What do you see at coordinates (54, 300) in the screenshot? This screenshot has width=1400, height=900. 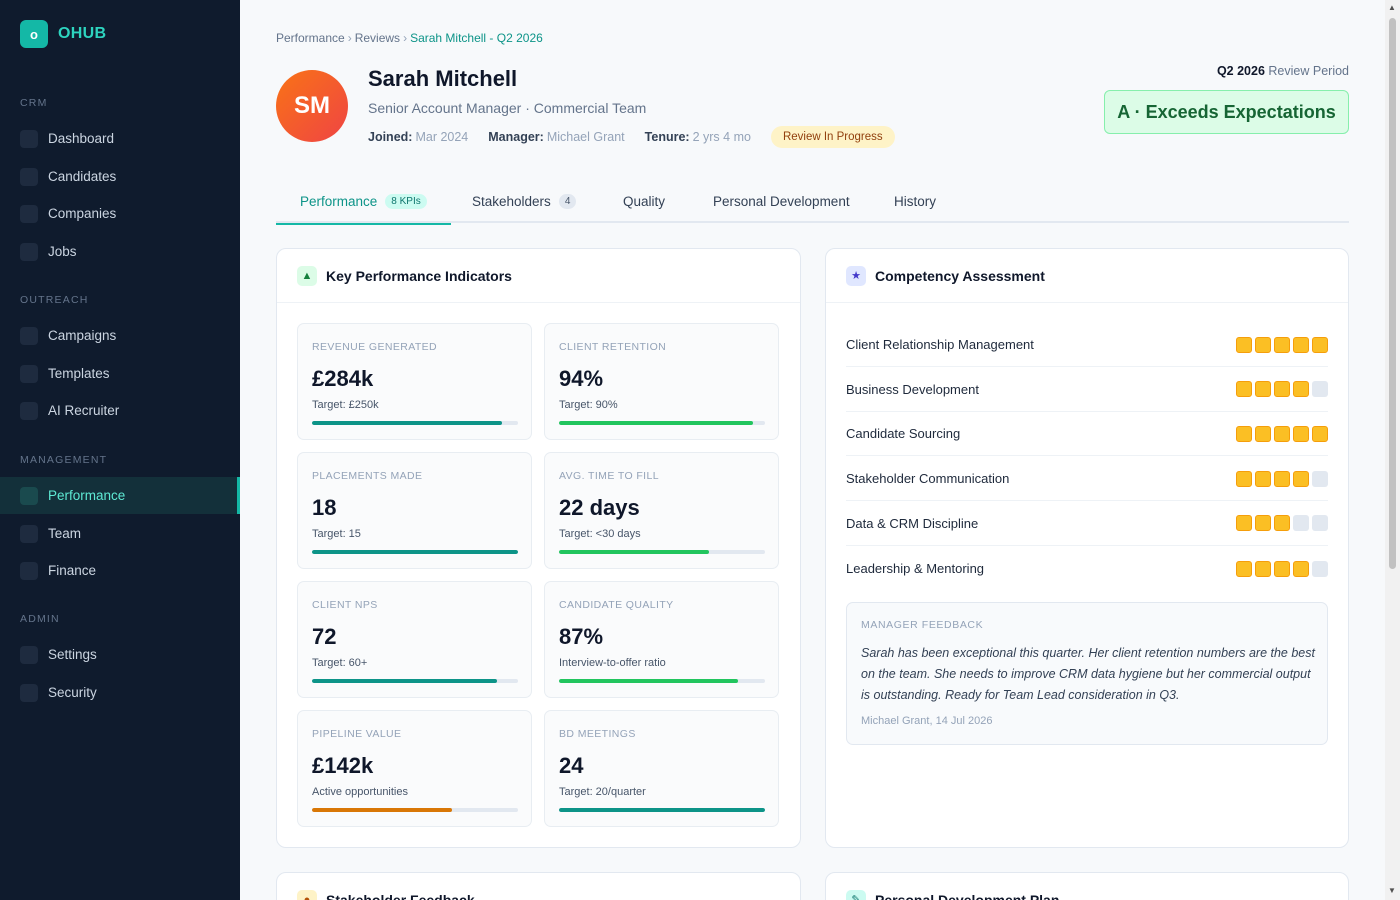 I see `nav-section-title: OUTREACH` at bounding box center [54, 300].